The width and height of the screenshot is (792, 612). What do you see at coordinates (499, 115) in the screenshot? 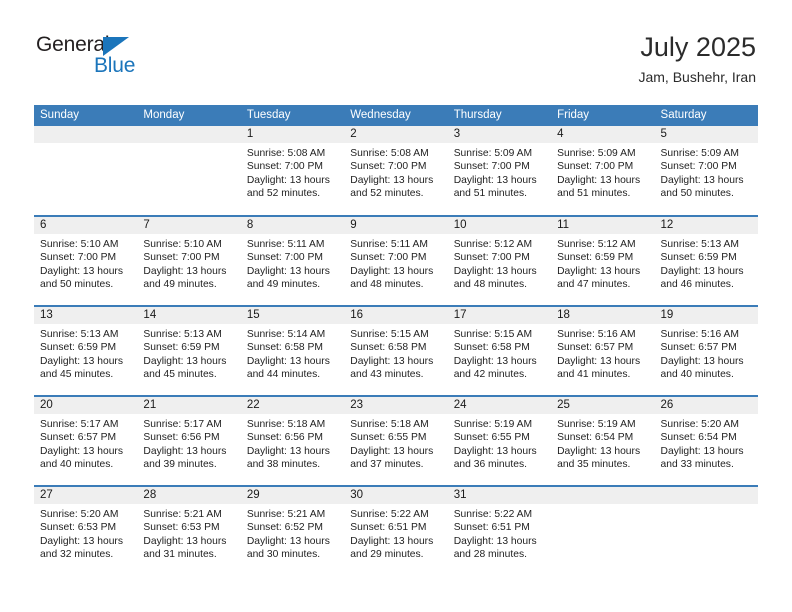
I see `weekday-header-thursday: Thursday` at bounding box center [499, 115].